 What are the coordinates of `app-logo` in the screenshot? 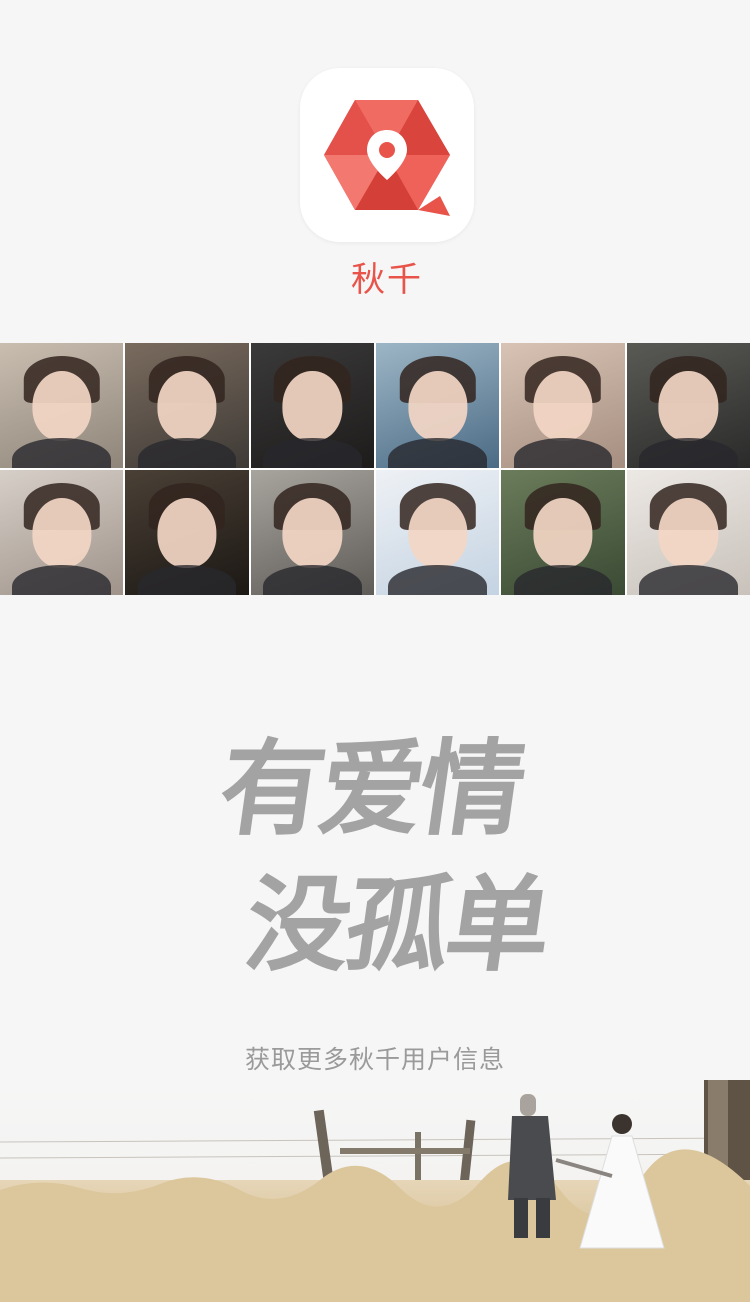 It's located at (387, 155).